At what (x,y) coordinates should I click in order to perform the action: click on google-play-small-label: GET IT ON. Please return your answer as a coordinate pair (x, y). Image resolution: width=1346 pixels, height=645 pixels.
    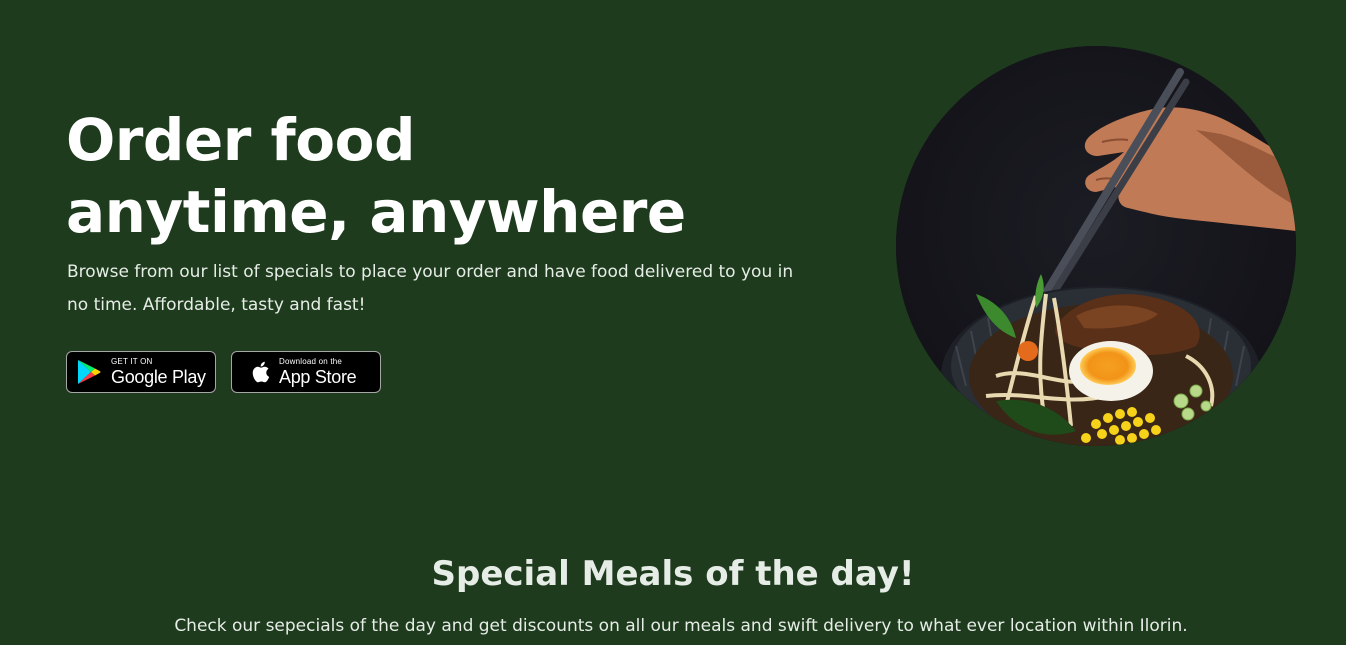
    Looking at the image, I should click on (132, 361).